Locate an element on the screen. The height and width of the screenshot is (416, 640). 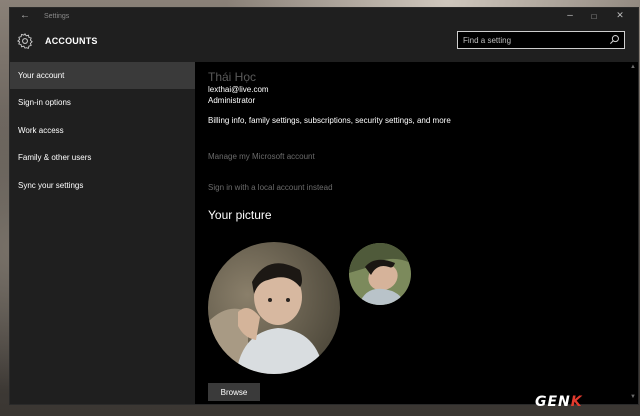
search-icon is located at coordinates (614, 39).